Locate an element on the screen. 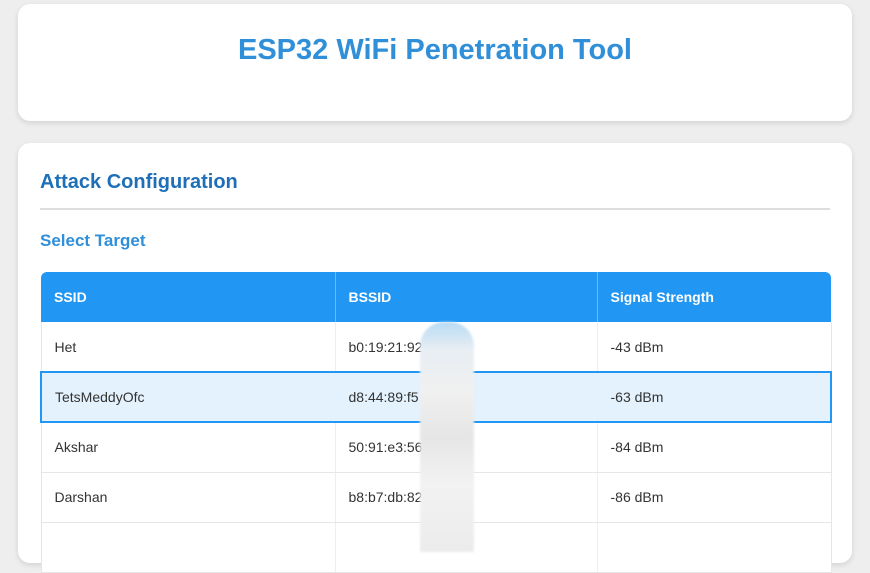  ssid-cell: TetsMeddyOfc is located at coordinates (188, 397).